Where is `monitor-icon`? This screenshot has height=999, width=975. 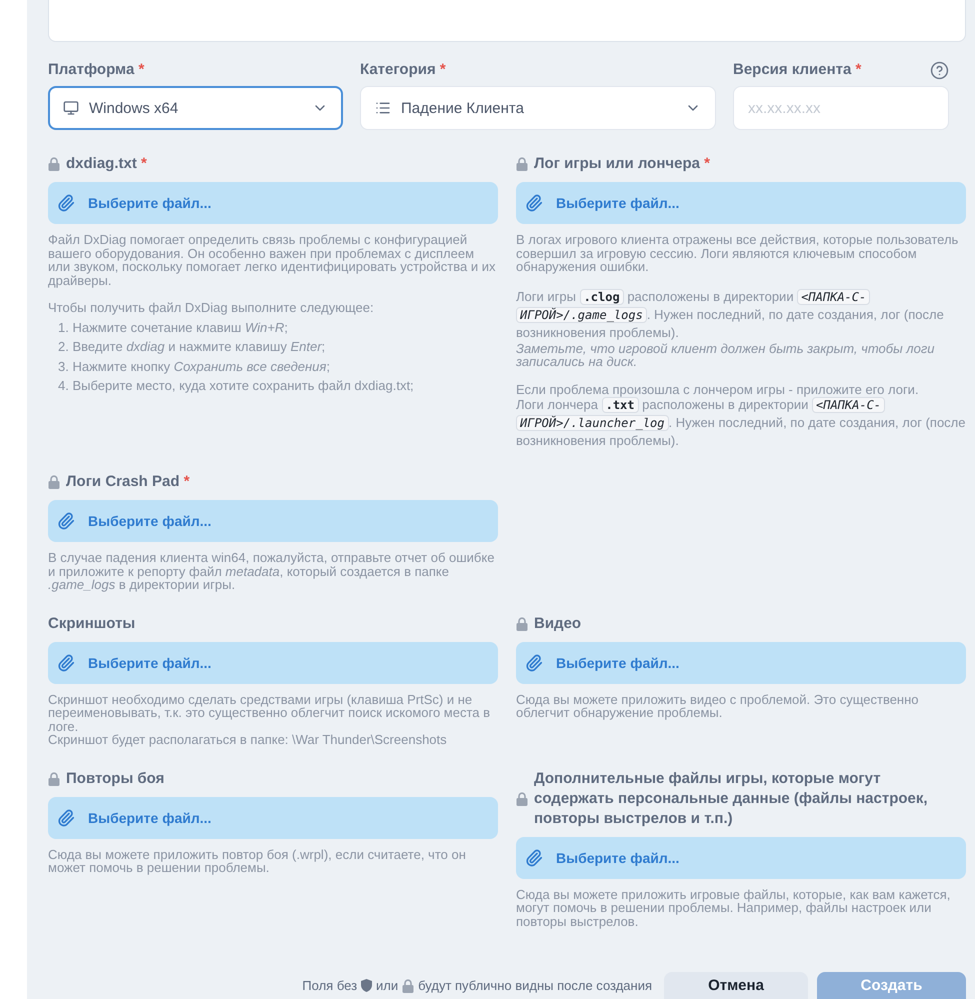
monitor-icon is located at coordinates (71, 108).